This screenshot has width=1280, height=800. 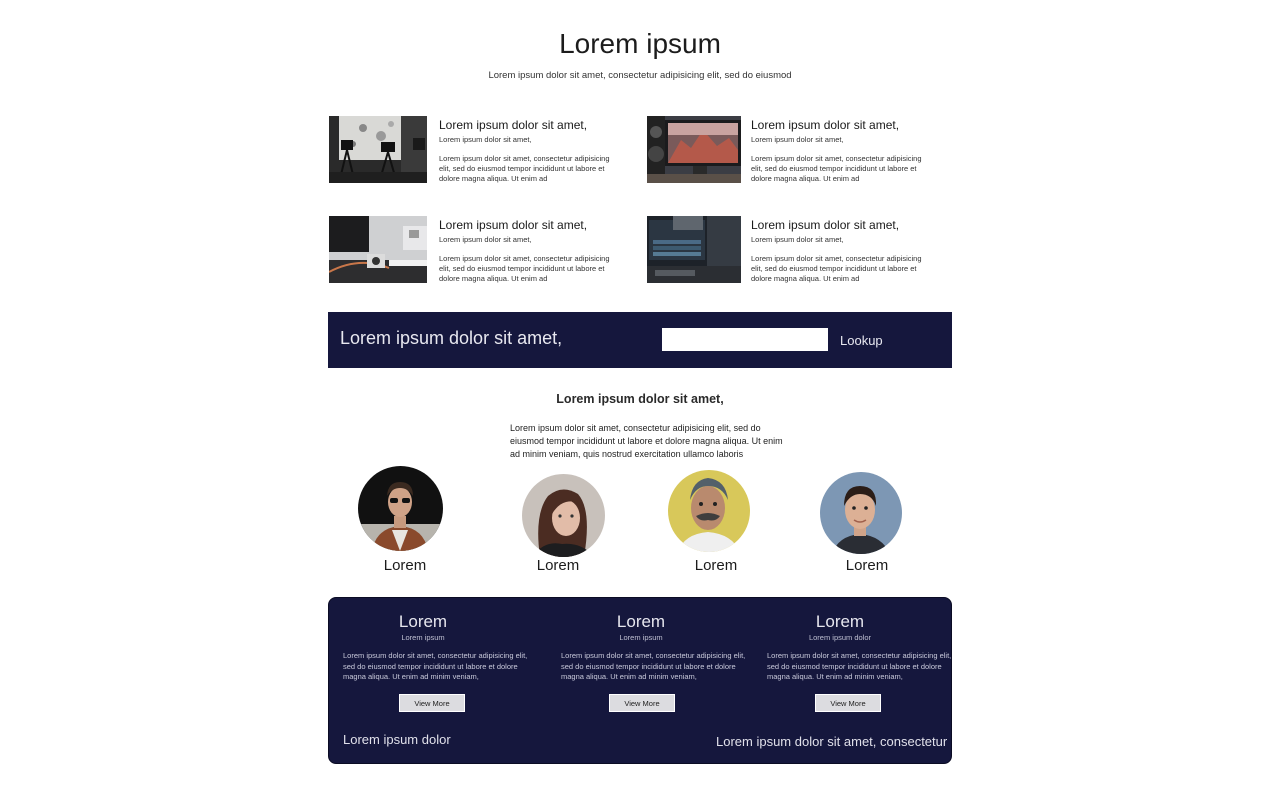 I want to click on team-title: Lorem ipsum dolor sit amet,, so click(x=640, y=399).